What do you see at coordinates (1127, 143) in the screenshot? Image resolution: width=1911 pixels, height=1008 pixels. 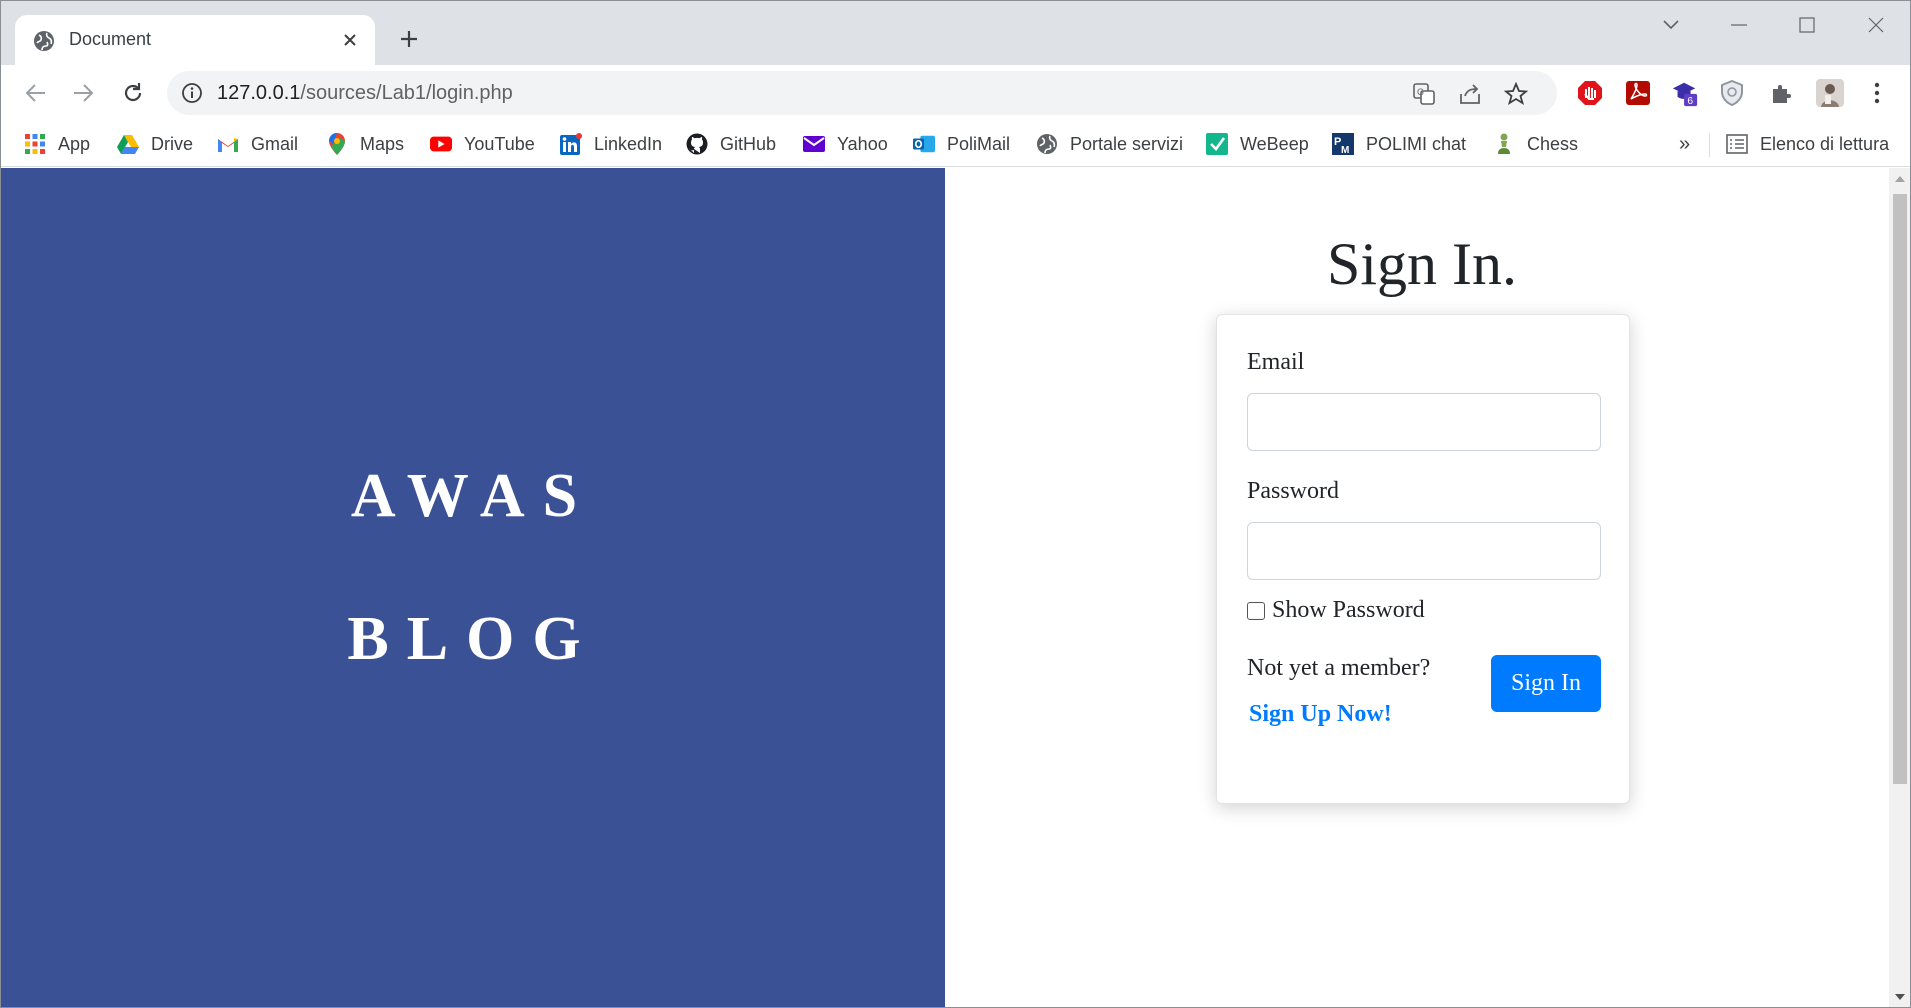 I see `bookmark-label: Portale servizi` at bounding box center [1127, 143].